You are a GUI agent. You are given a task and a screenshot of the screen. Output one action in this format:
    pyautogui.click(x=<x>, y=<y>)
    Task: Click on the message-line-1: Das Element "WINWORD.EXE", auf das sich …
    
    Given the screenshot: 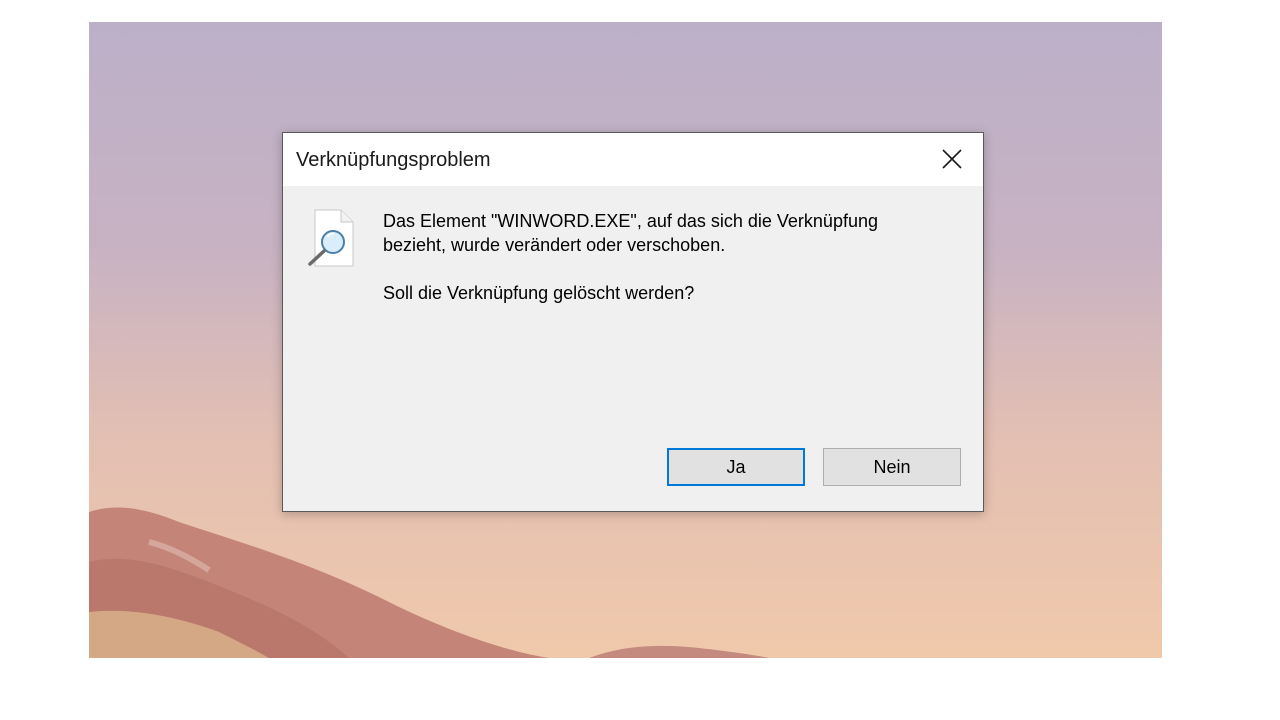 What is the action you would take?
    pyautogui.click(x=630, y=221)
    